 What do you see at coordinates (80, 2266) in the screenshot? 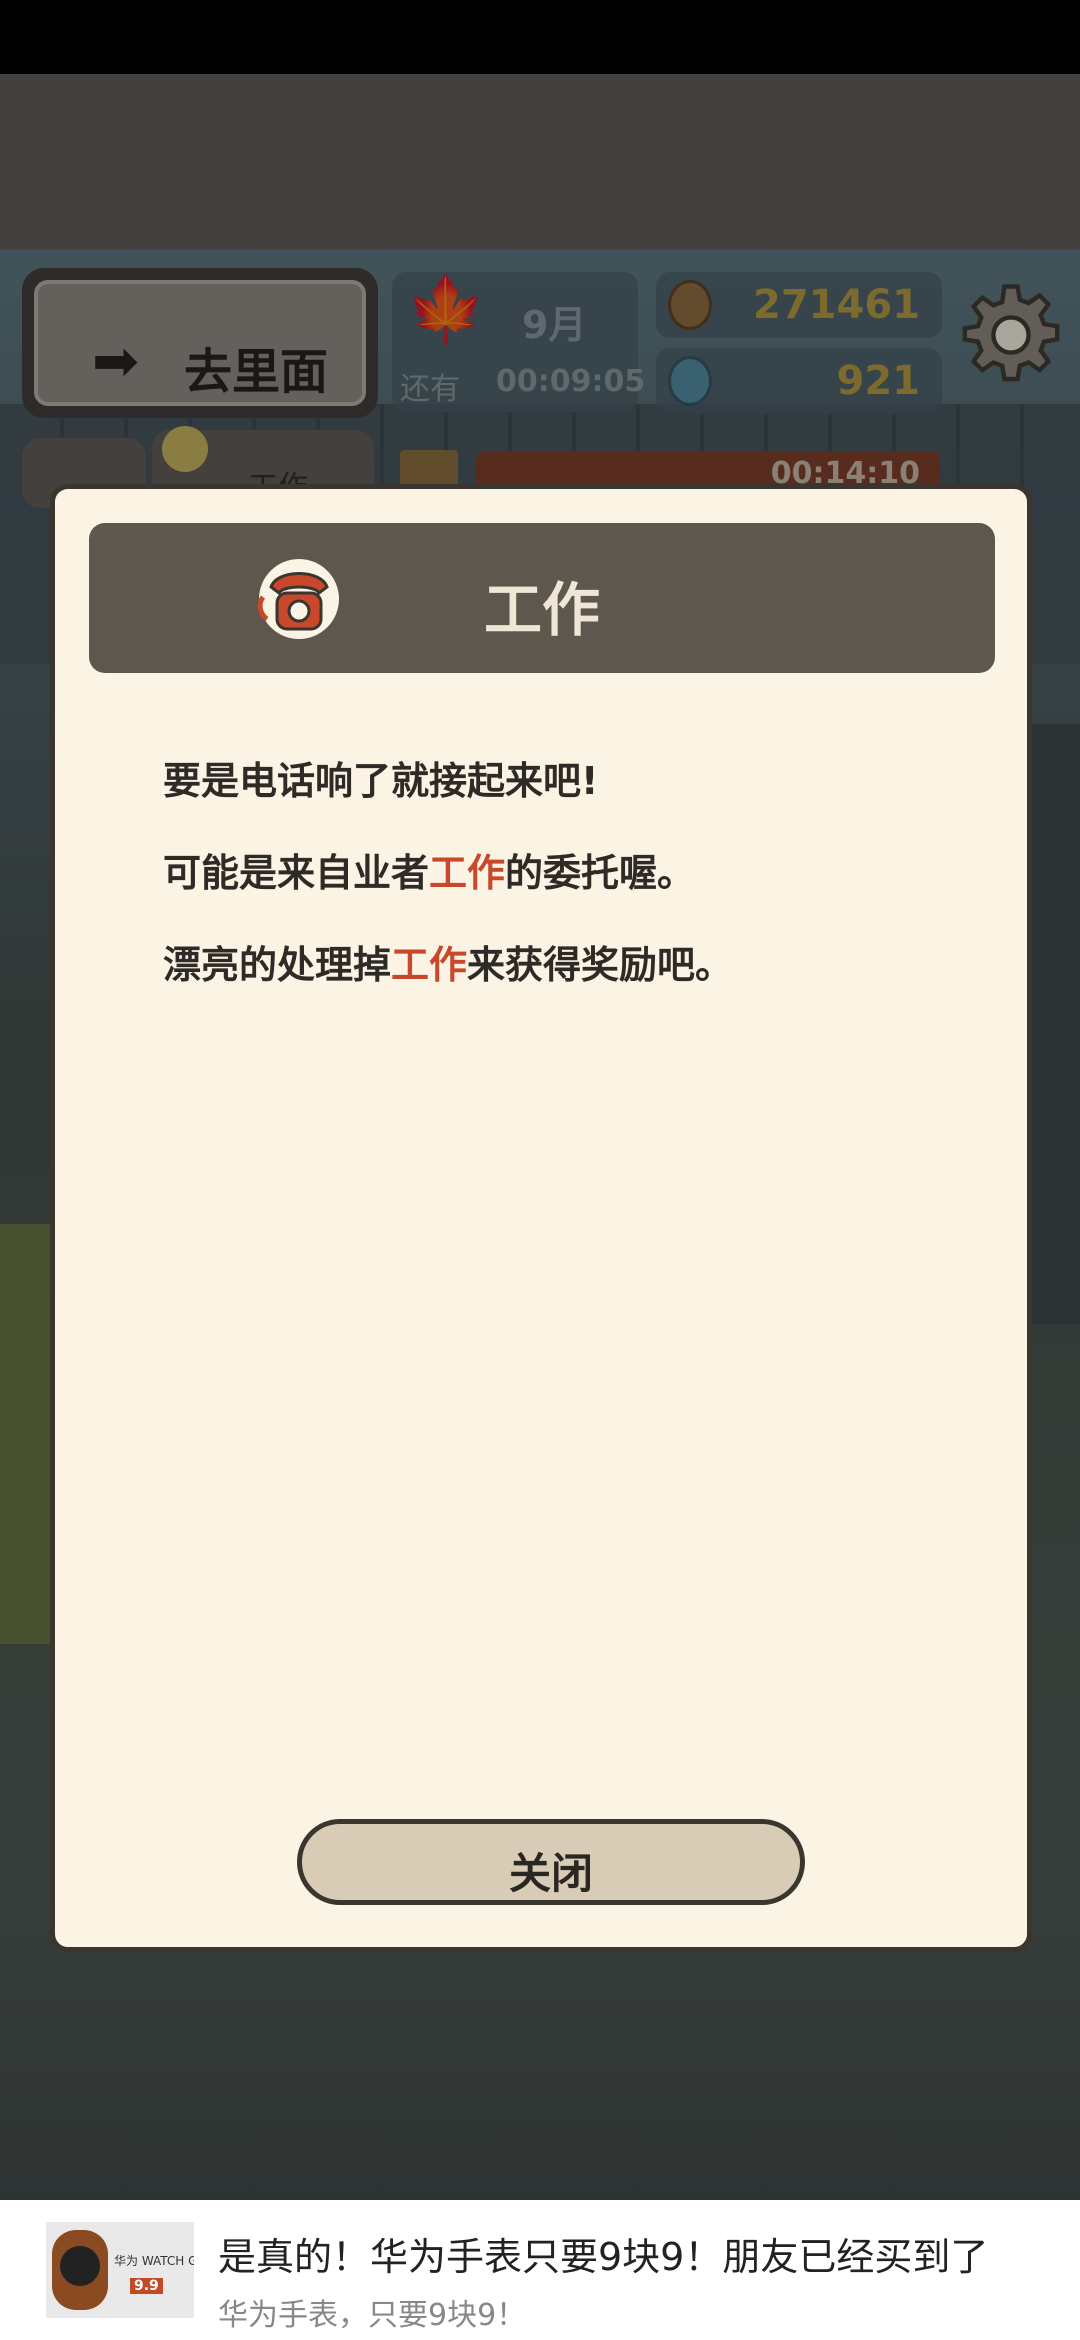
I see `watch-face-image` at bounding box center [80, 2266].